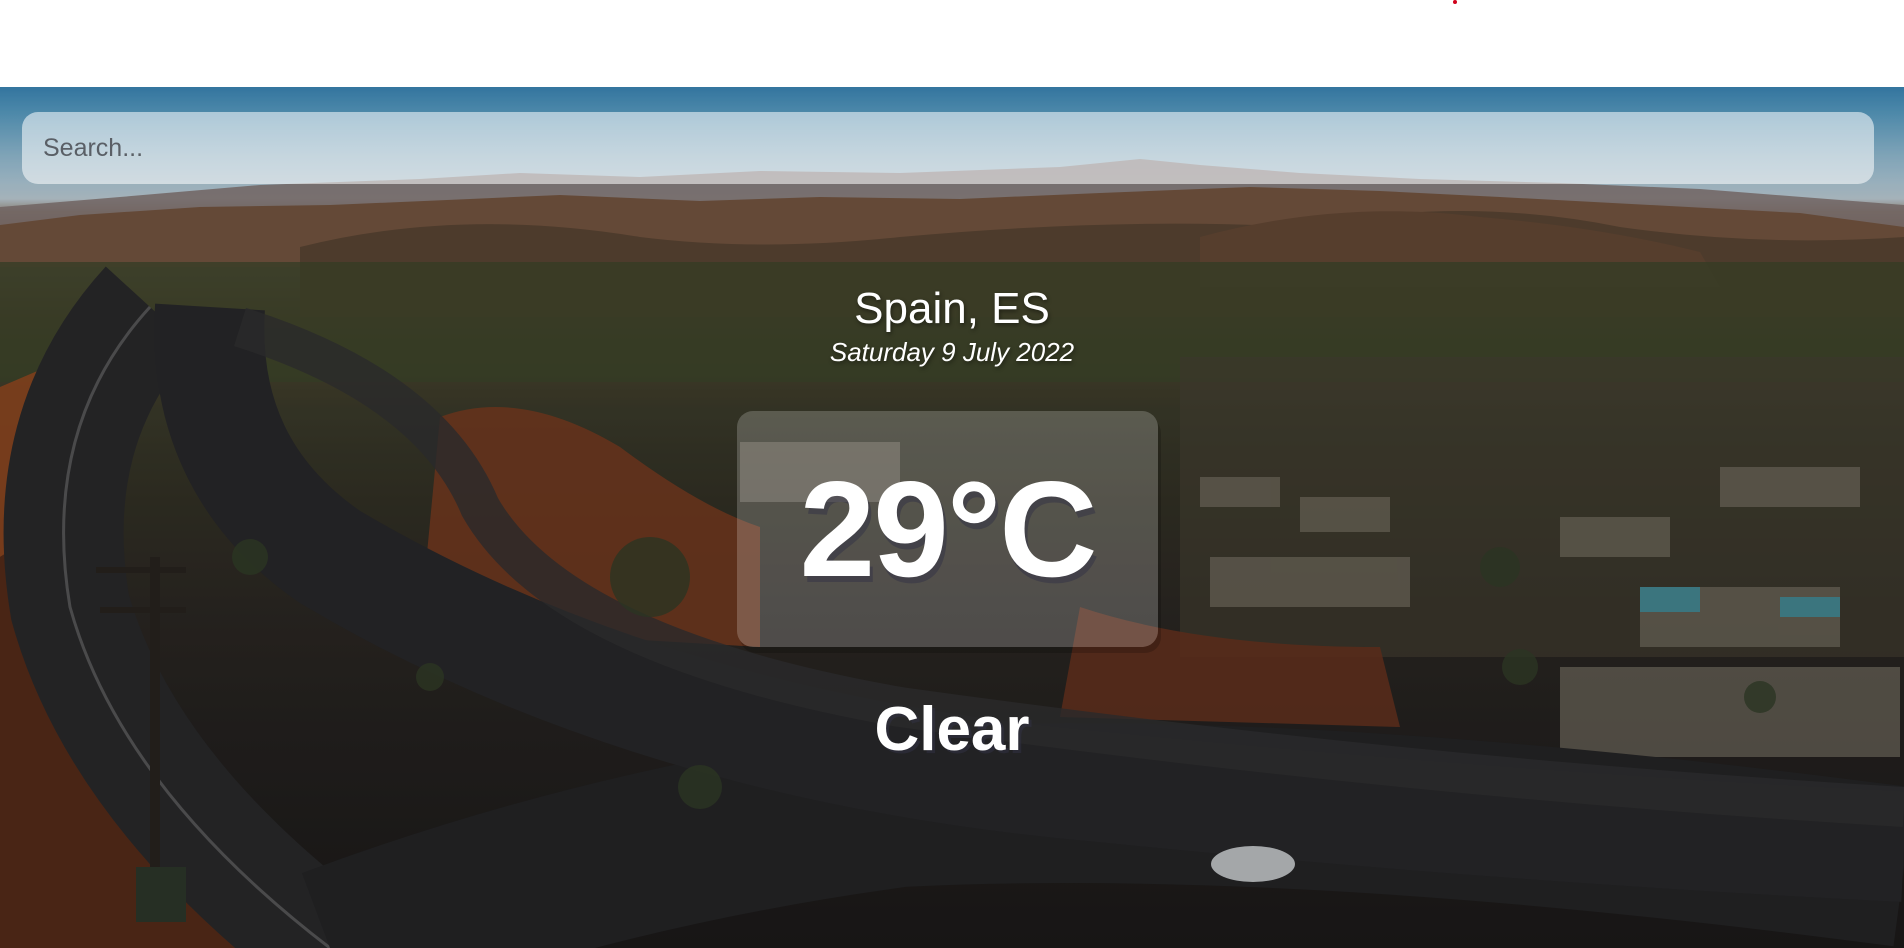 The height and width of the screenshot is (948, 1904). I want to click on search-bar, so click(948, 148).